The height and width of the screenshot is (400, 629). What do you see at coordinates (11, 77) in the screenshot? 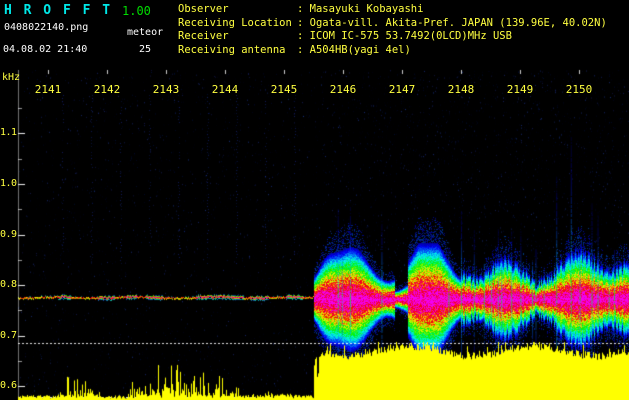
I see `freq-unit-label: kHz` at bounding box center [11, 77].